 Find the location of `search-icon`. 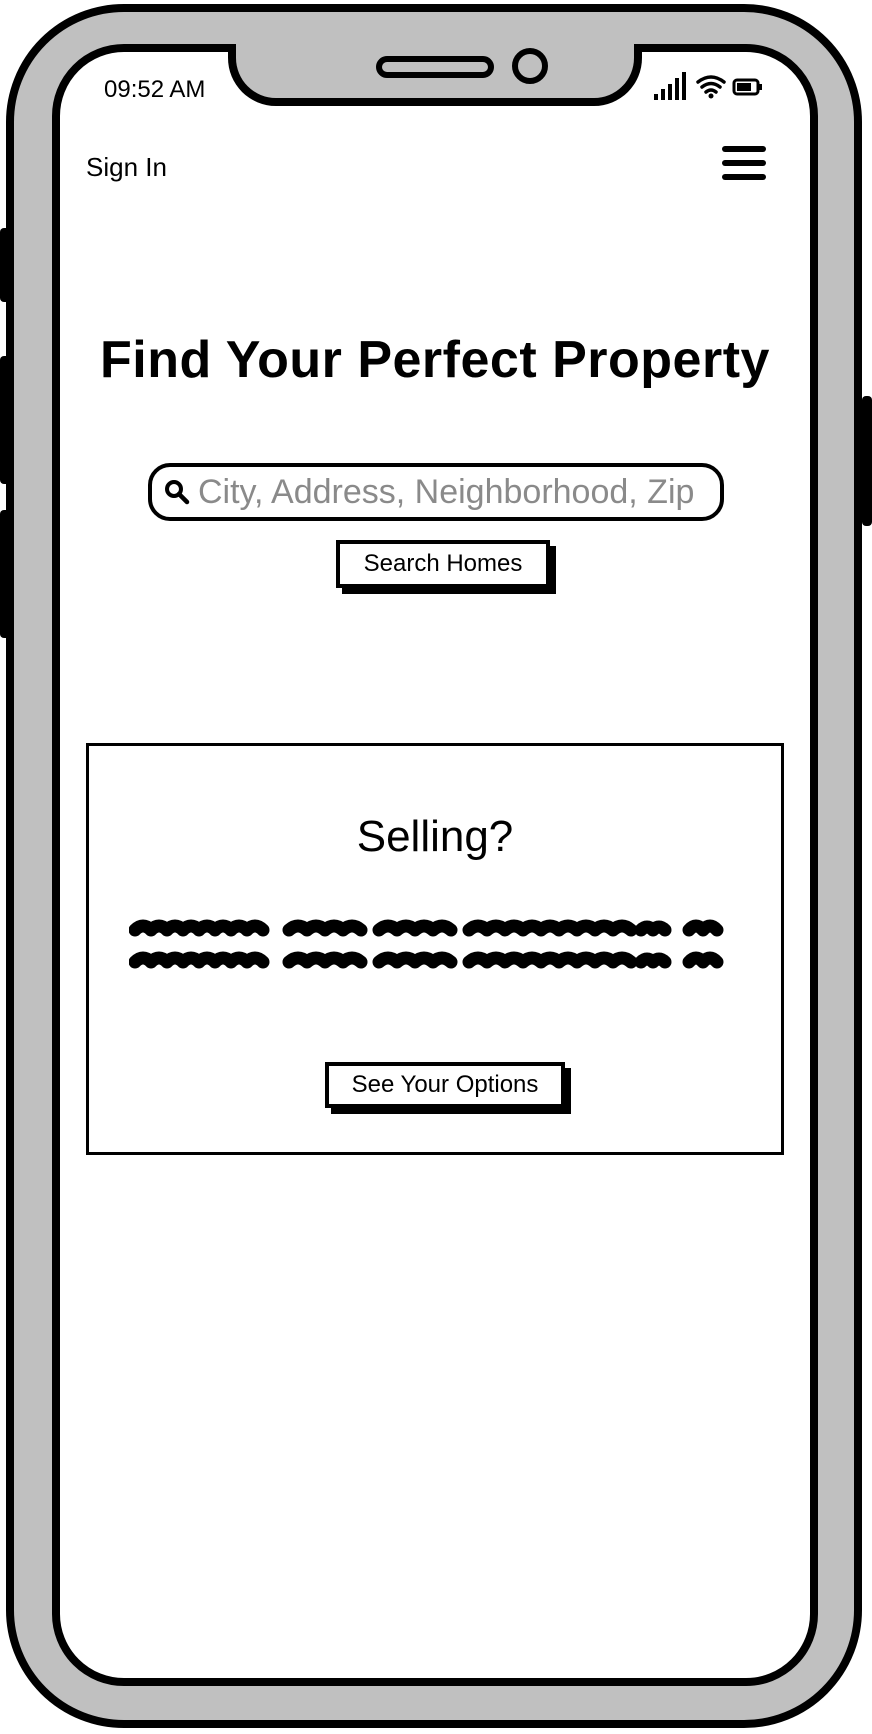

search-icon is located at coordinates (177, 492).